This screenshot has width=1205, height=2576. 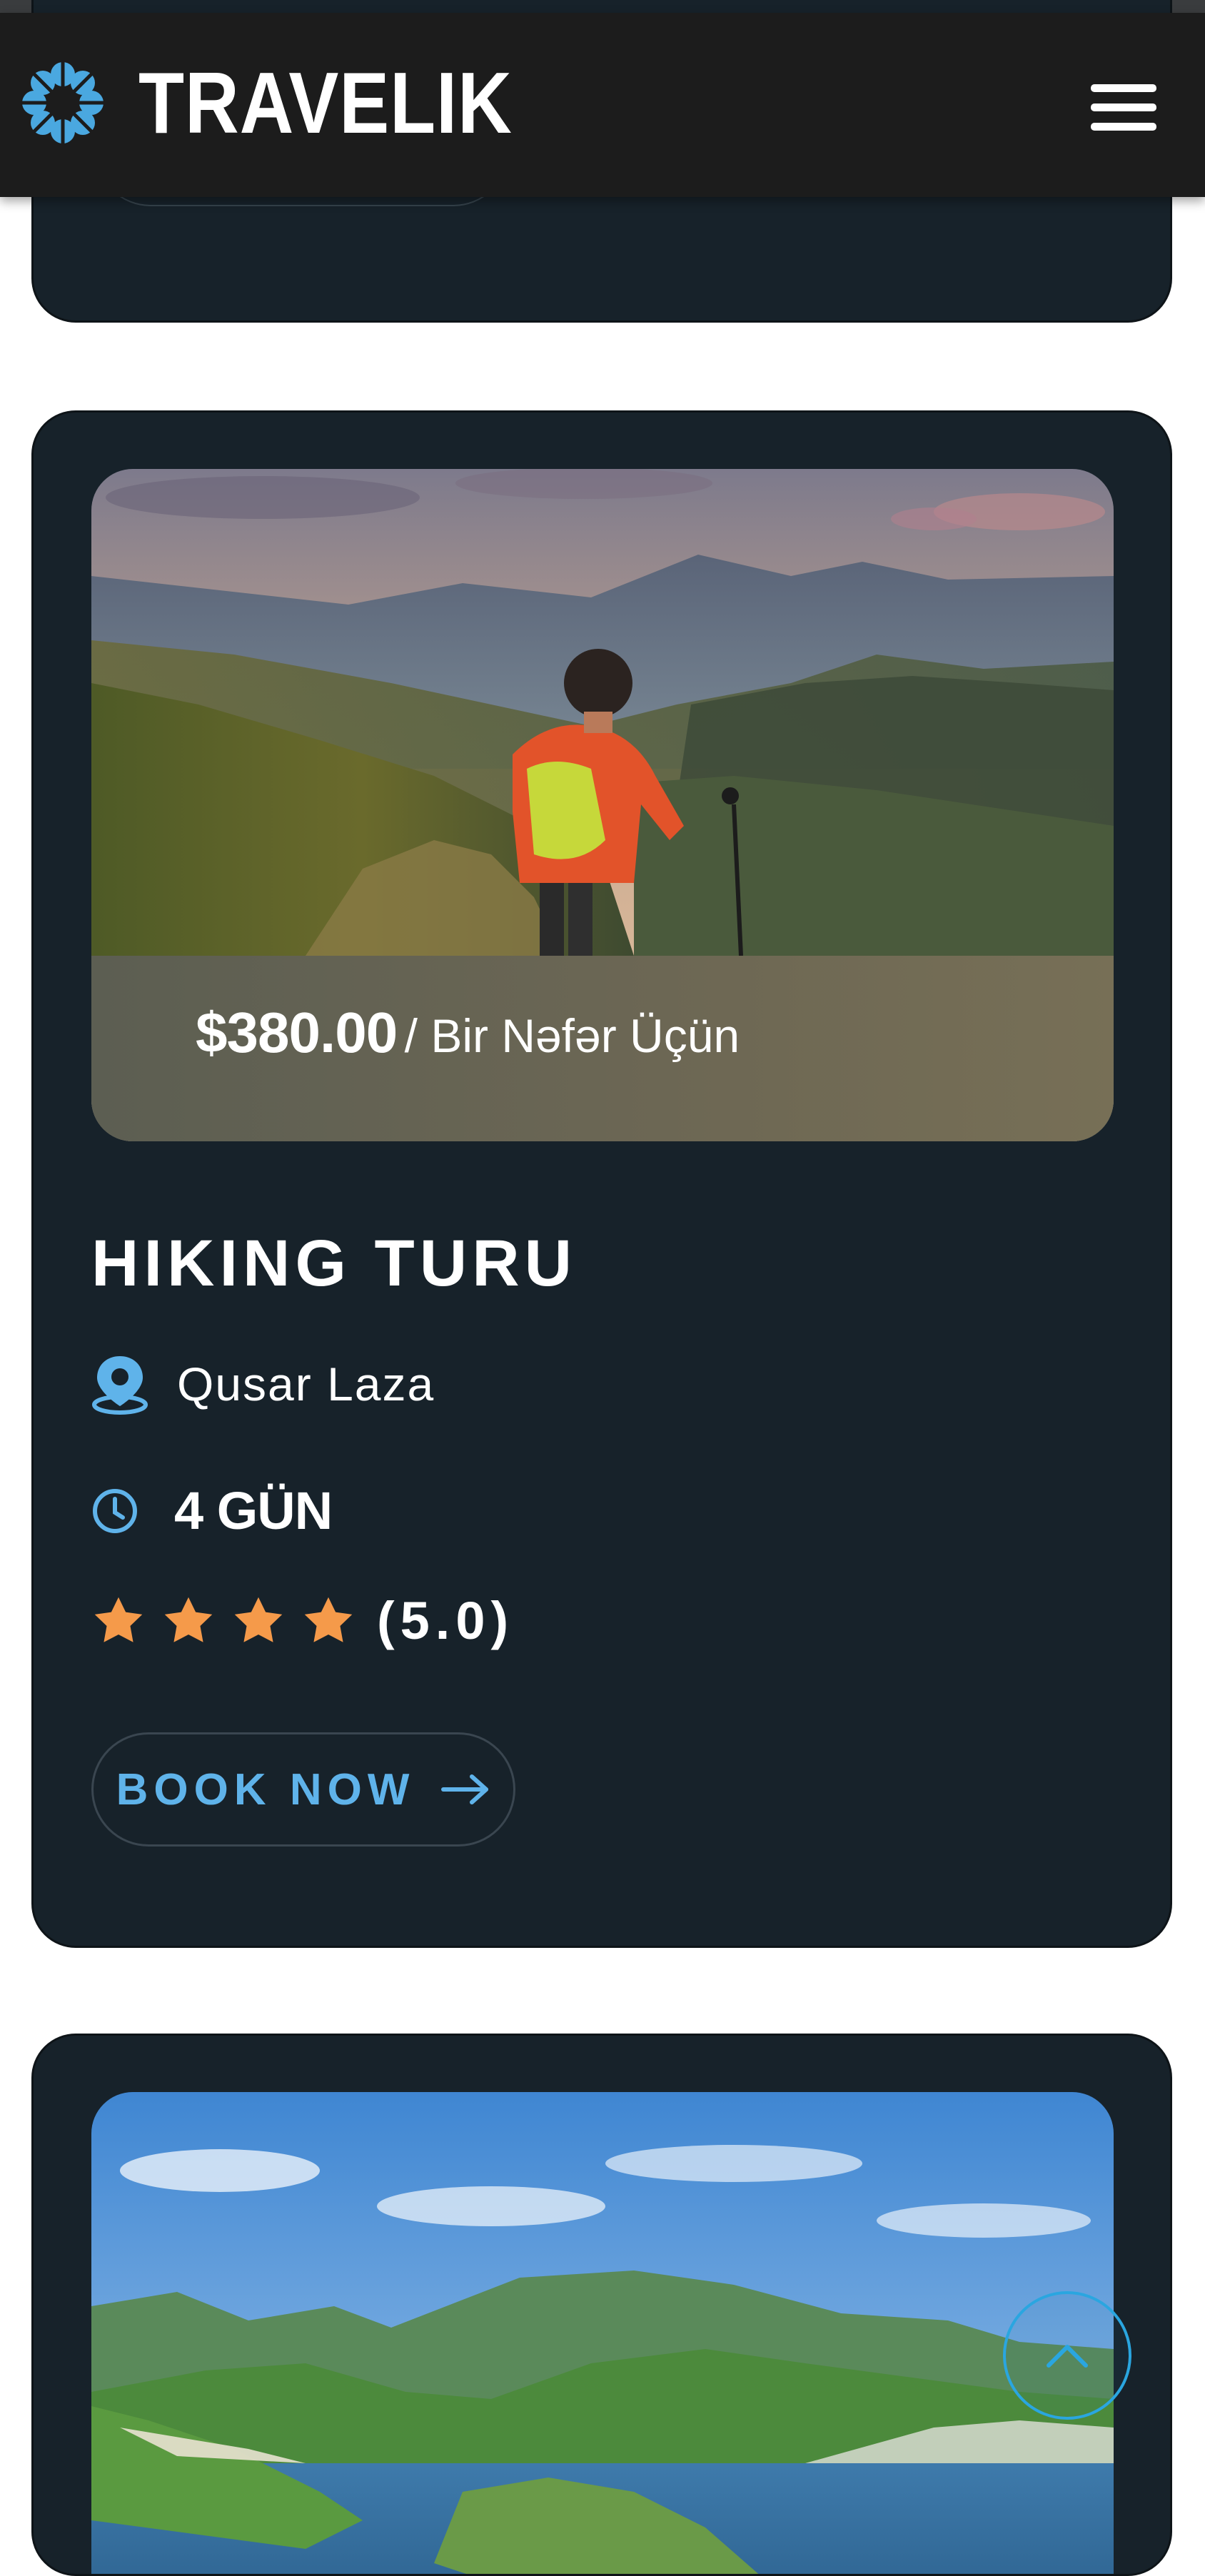 I want to click on arrow-right-icon, so click(x=465, y=1789).